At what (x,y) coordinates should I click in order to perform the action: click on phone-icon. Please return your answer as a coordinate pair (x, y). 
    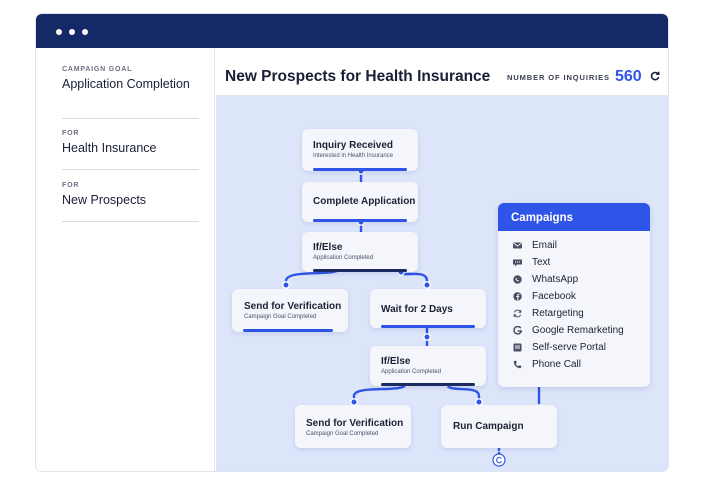
    Looking at the image, I should click on (517, 364).